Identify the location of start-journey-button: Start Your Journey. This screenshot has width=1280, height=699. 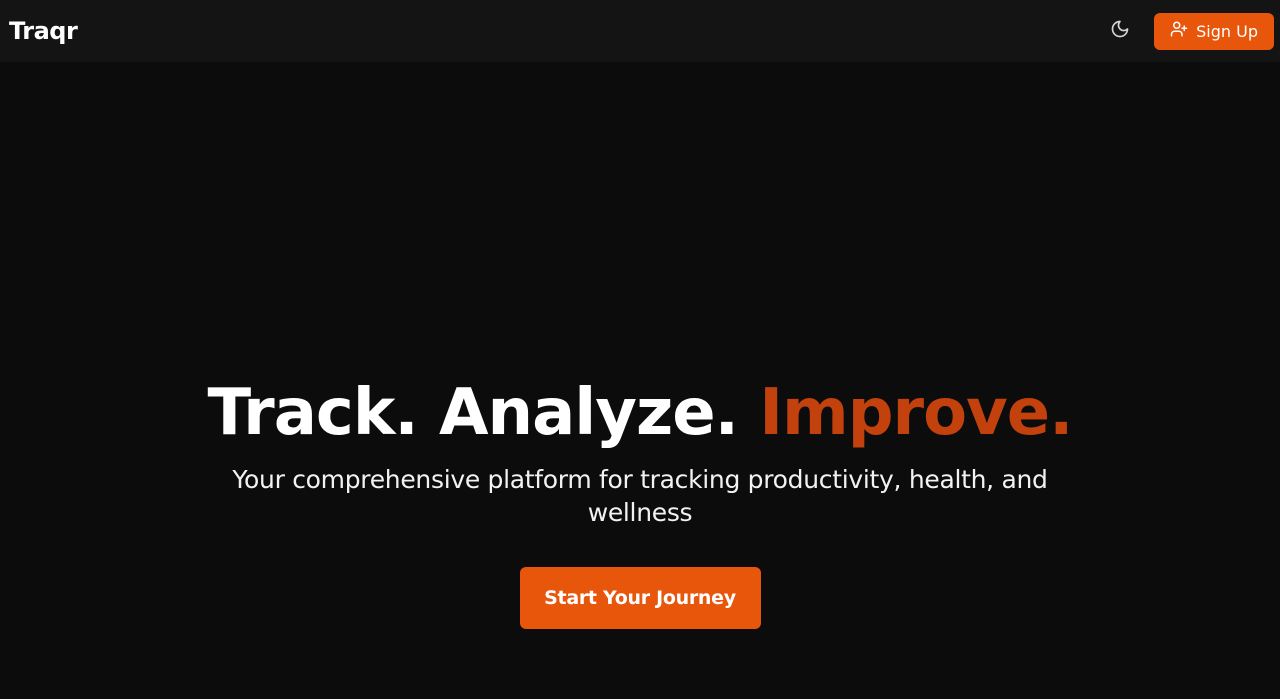
(640, 598).